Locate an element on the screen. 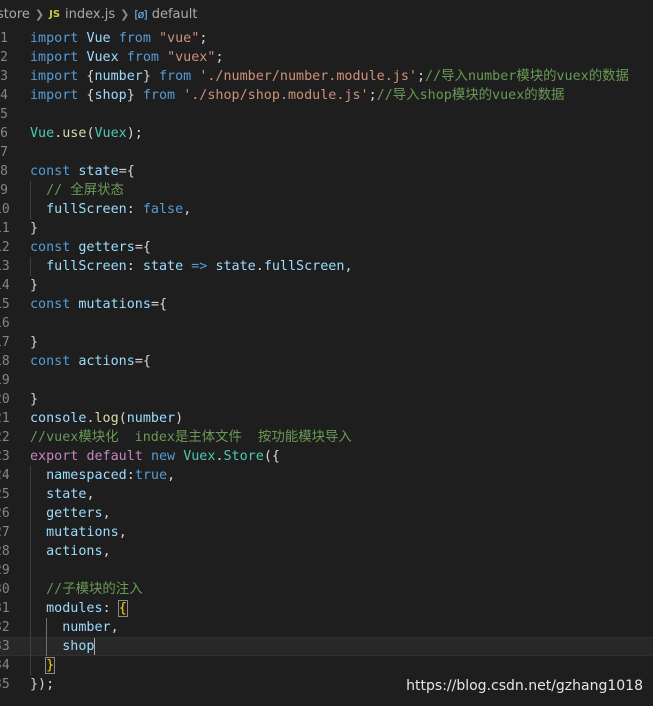  variable-symbol-icon: [ø] is located at coordinates (140, 14).